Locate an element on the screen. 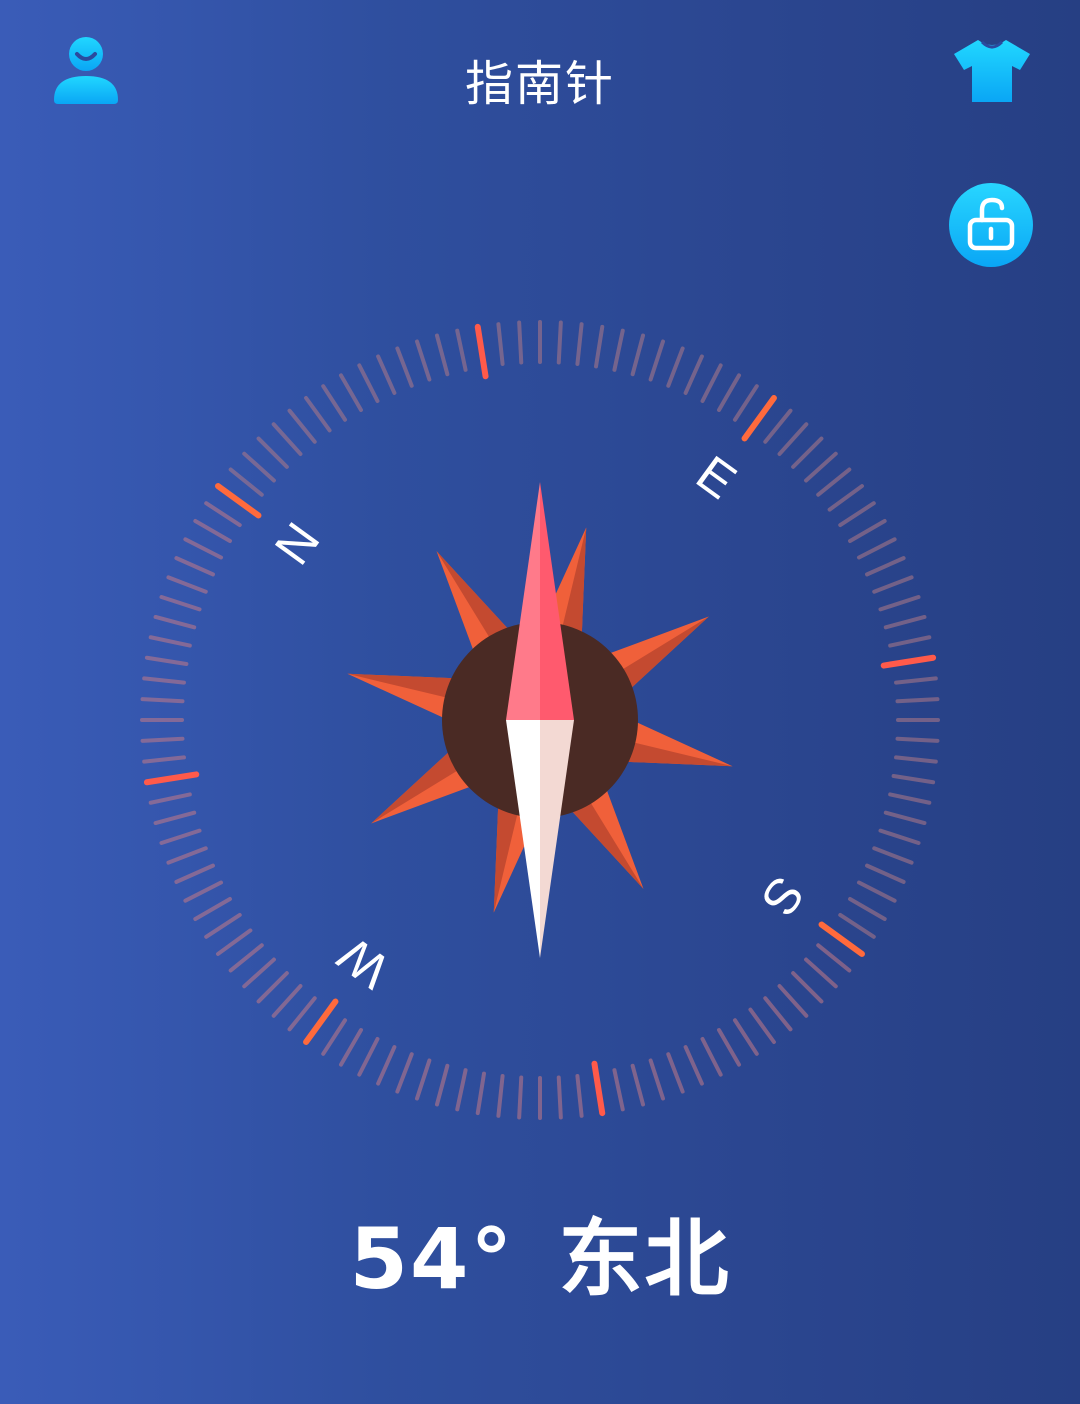 The image size is (1080, 1404). compass-needle is located at coordinates (540, 720).